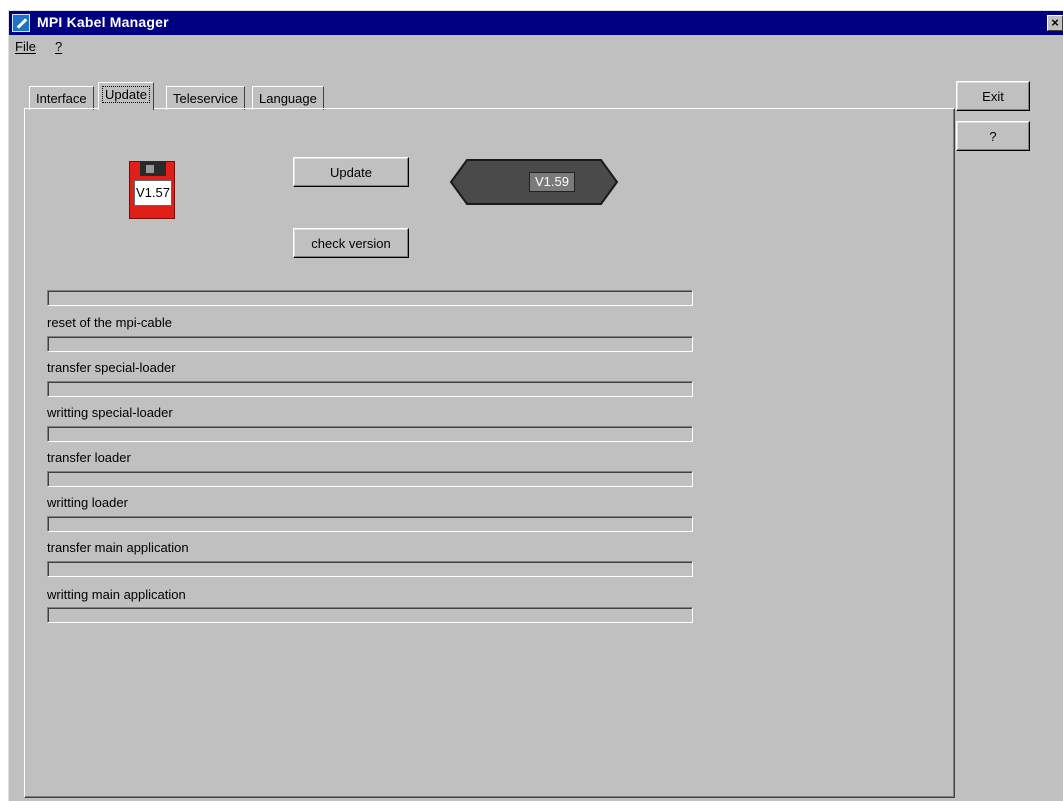  What do you see at coordinates (552, 182) in the screenshot?
I see `device-version-label: V1.59` at bounding box center [552, 182].